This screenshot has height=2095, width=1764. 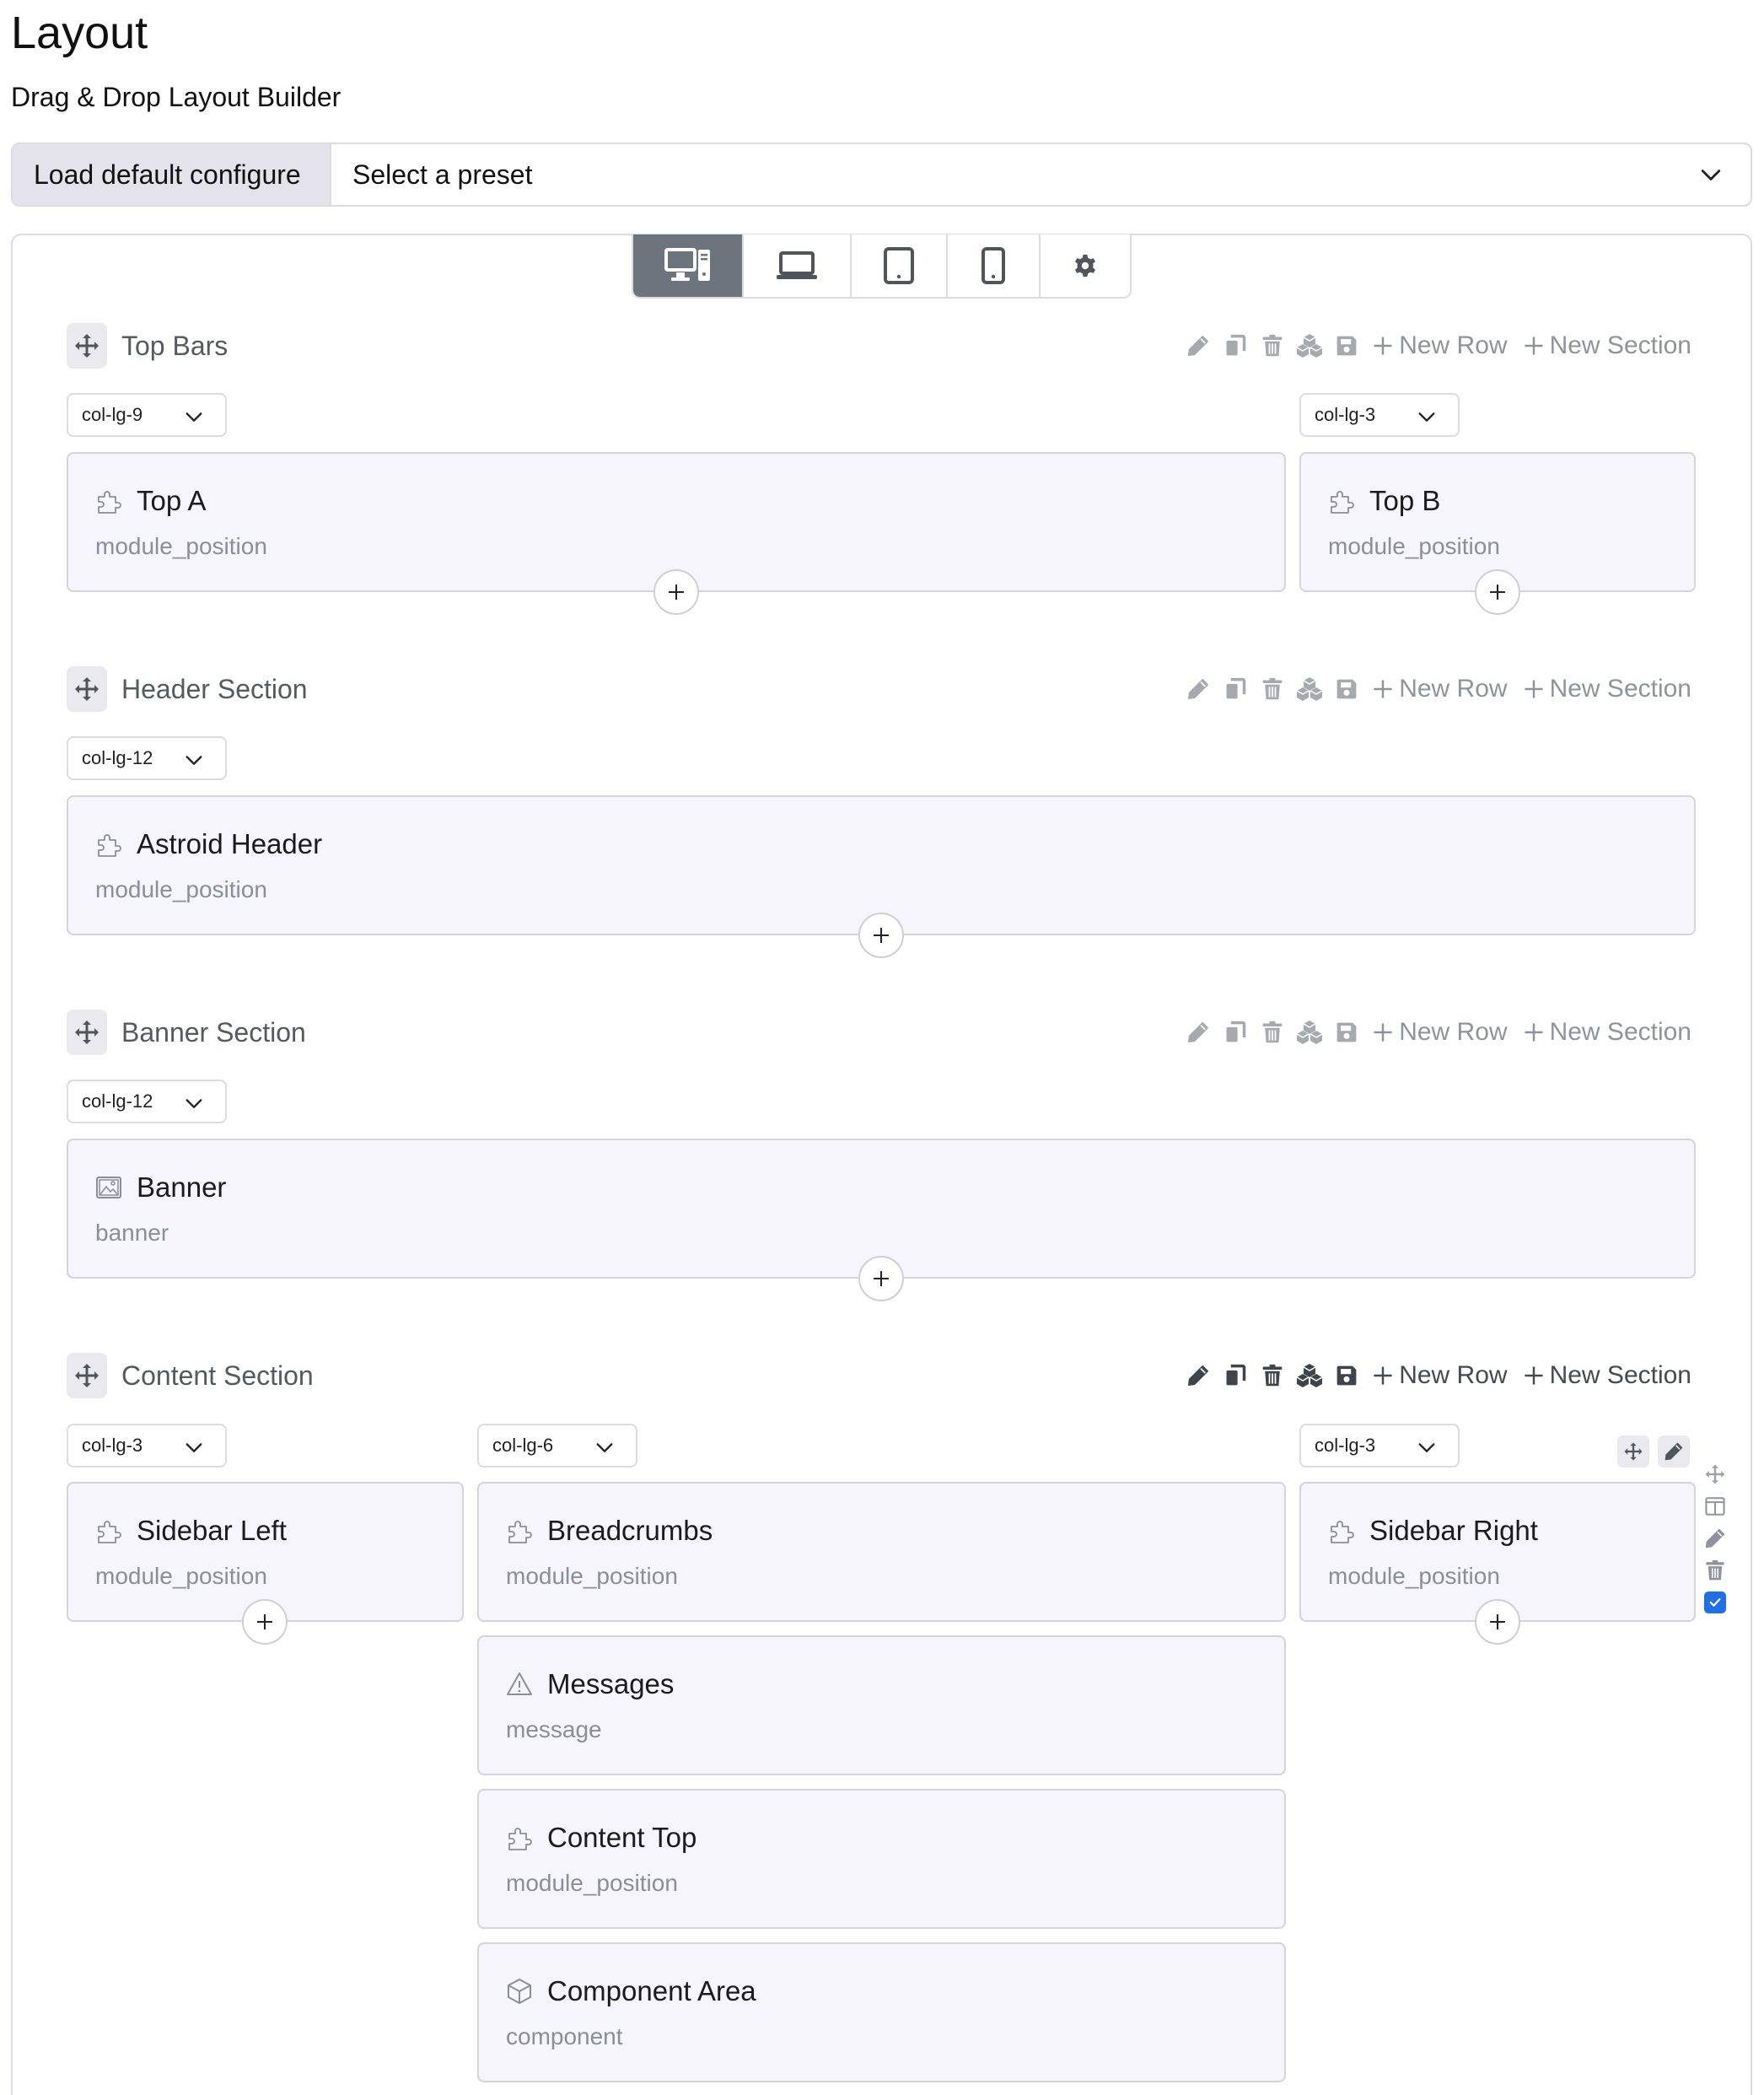 What do you see at coordinates (112, 415) in the screenshot?
I see `column-size-value: col-lg-9` at bounding box center [112, 415].